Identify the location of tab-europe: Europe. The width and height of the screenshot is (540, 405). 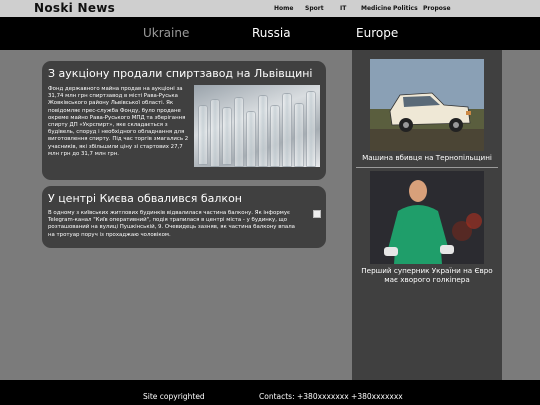
(377, 33).